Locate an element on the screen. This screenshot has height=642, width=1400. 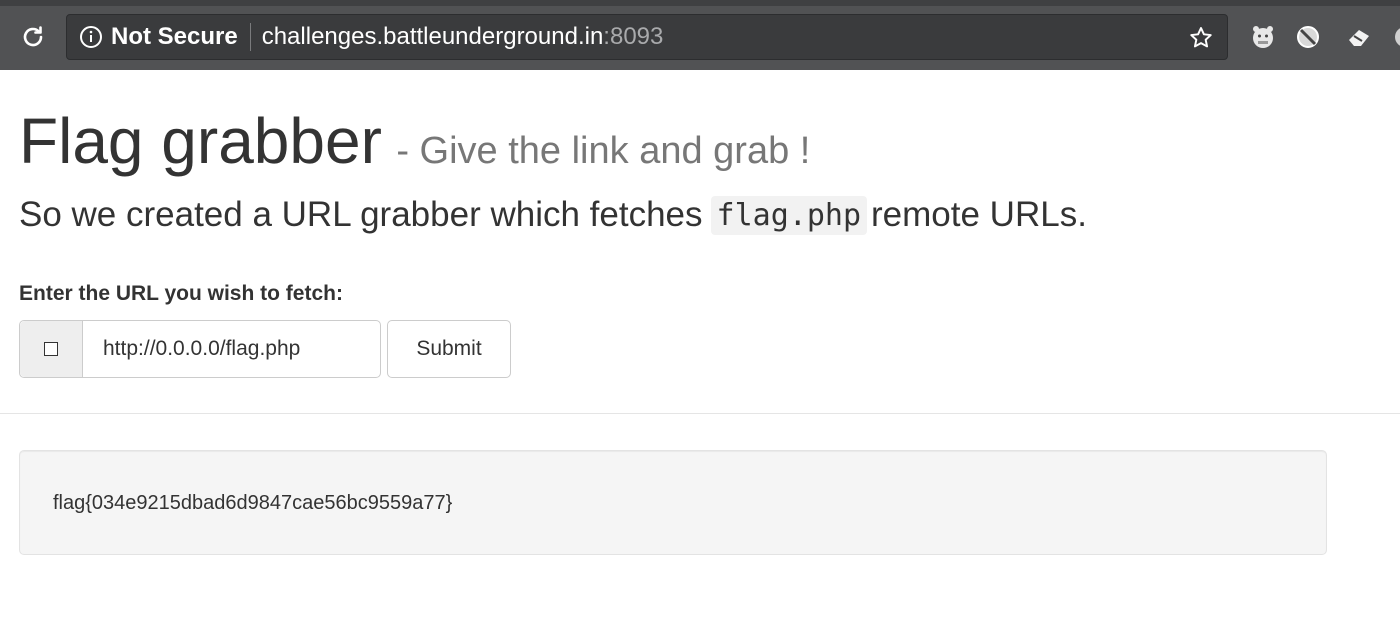
info-icon is located at coordinates (91, 37).